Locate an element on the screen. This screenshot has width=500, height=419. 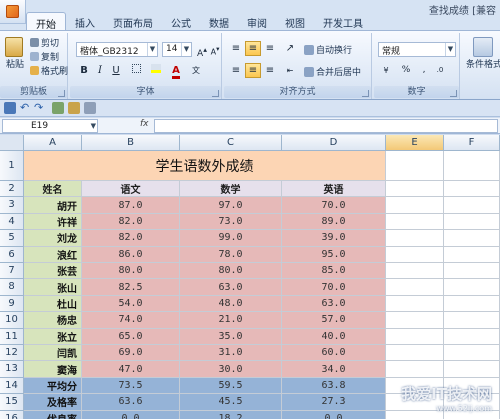
conditional-format-button: 条件格式 is located at coordinates (483, 53).